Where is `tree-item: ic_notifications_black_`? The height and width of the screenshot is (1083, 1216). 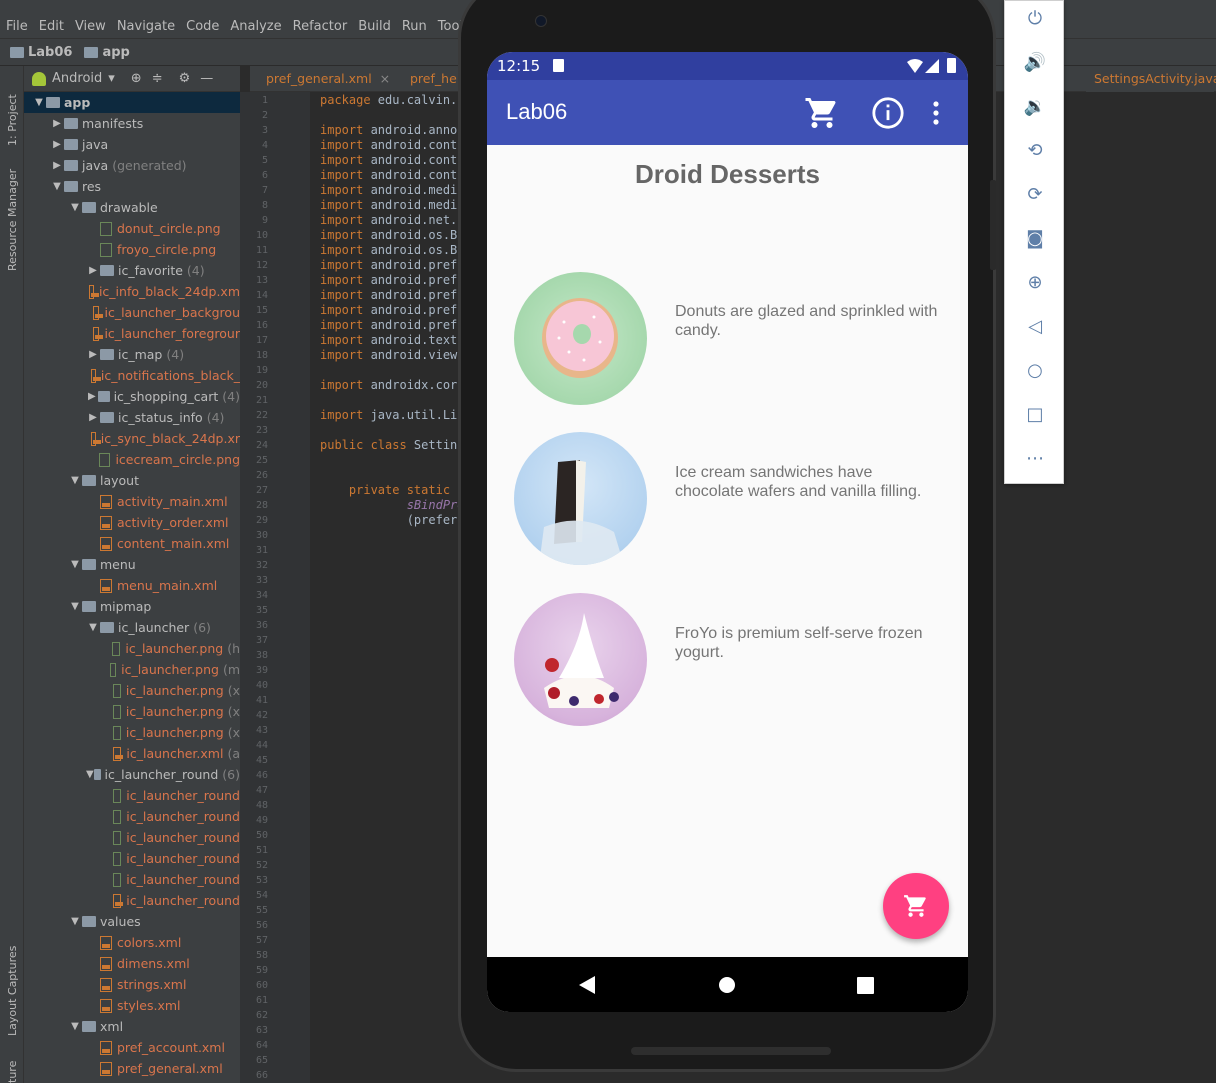 tree-item: ic_notifications_black_ is located at coordinates (132, 375).